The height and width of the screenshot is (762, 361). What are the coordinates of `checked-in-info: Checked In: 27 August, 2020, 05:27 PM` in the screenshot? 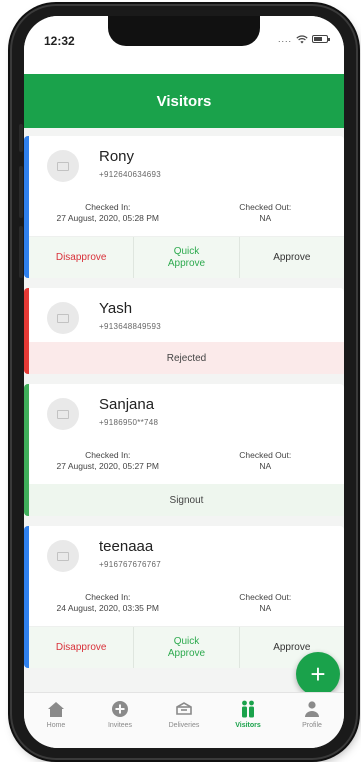 It's located at (108, 460).